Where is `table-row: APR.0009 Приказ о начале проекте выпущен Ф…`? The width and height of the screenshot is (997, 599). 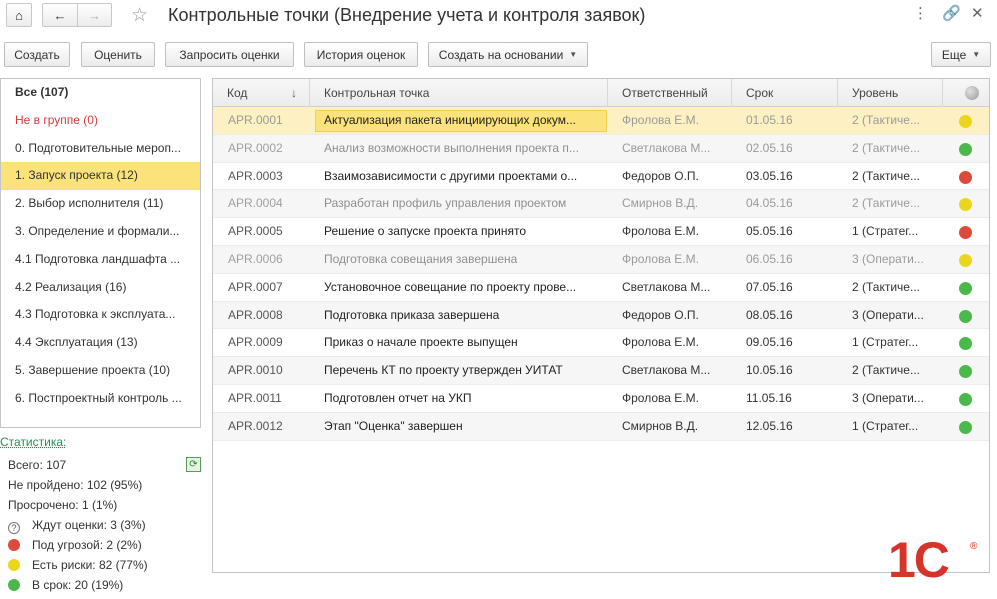
table-row: APR.0009 Приказ о начале проекте выпущен Ф… is located at coordinates (601, 343).